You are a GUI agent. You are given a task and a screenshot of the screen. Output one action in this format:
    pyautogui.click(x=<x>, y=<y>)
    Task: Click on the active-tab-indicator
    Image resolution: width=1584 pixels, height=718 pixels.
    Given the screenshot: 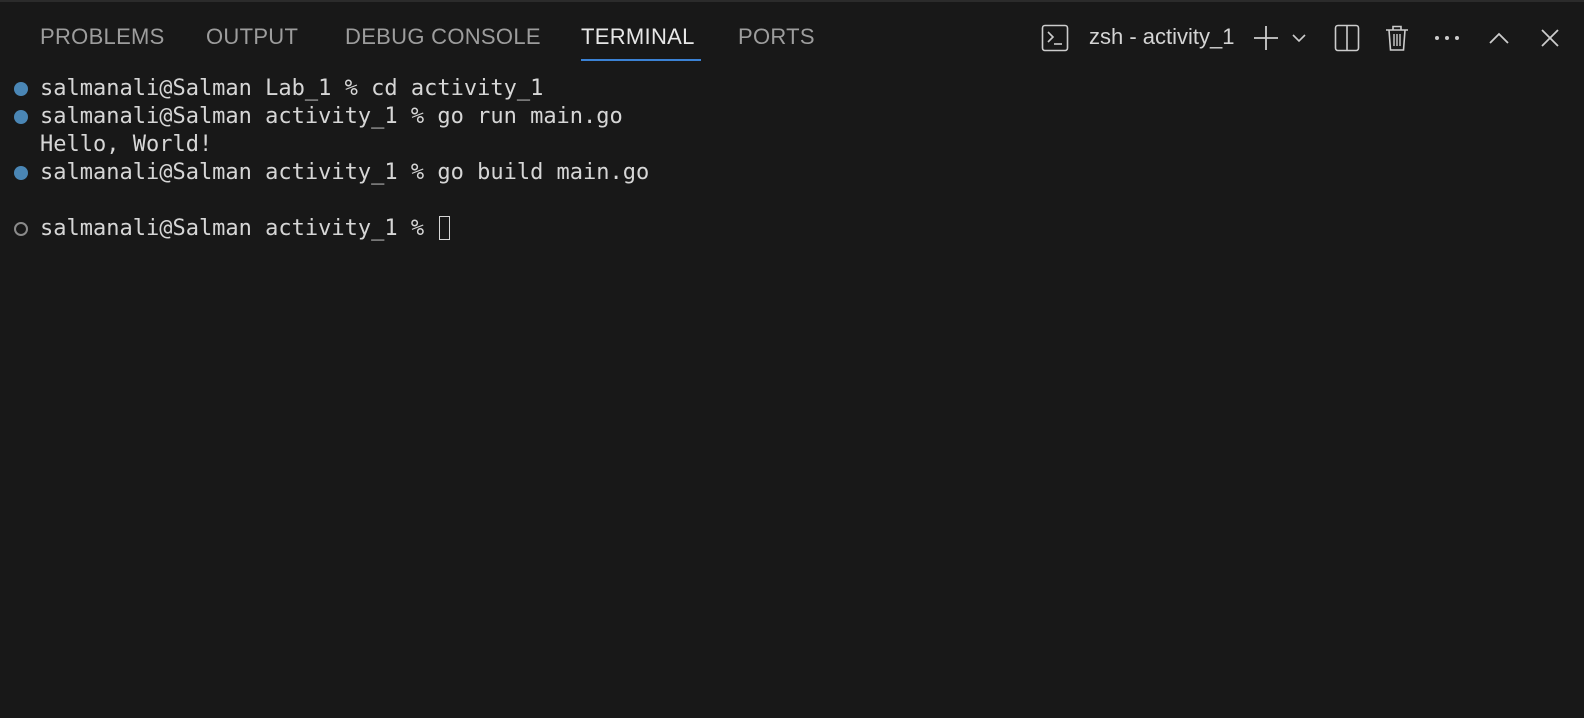 What is the action you would take?
    pyautogui.click(x=641, y=60)
    